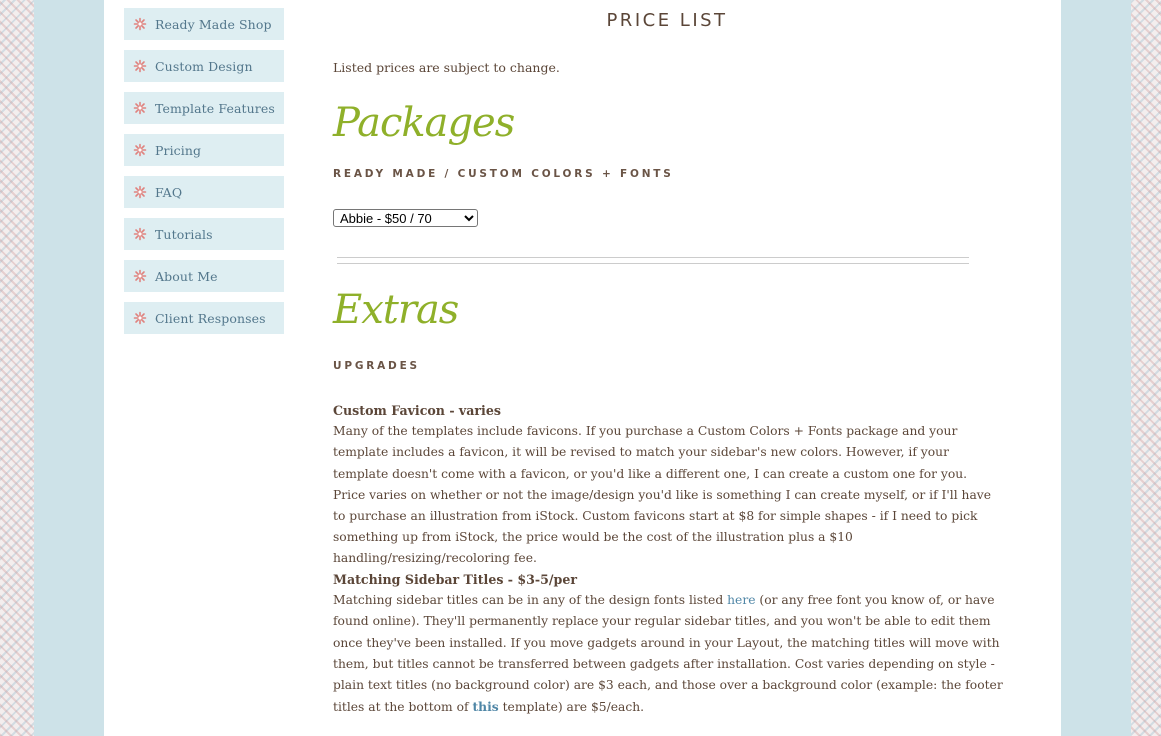 The width and height of the screenshot is (1161, 736). What do you see at coordinates (396, 310) in the screenshot?
I see `extras-heading: Extras` at bounding box center [396, 310].